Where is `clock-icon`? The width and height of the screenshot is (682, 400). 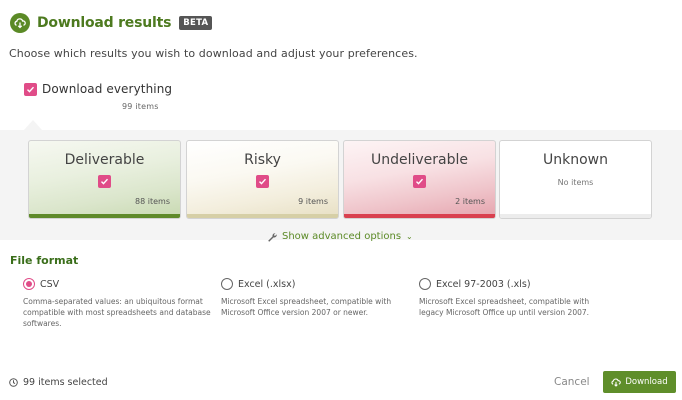 clock-icon is located at coordinates (13, 382).